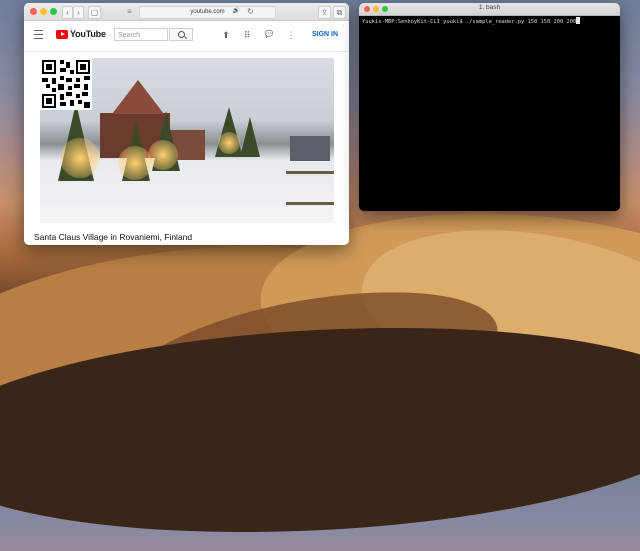  What do you see at coordinates (33, 11) in the screenshot?
I see `close-window-button` at bounding box center [33, 11].